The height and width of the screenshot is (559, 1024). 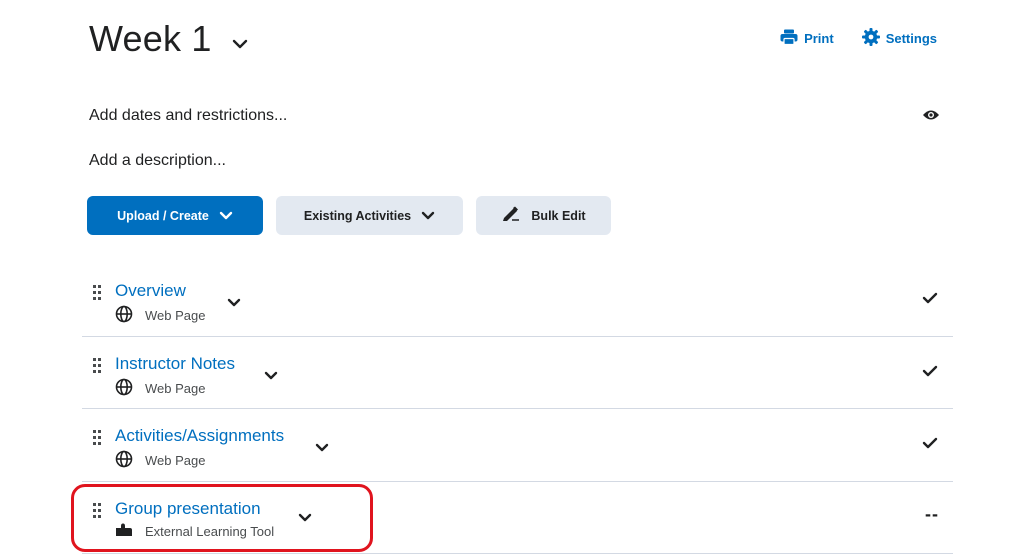 What do you see at coordinates (188, 509) in the screenshot?
I see `item-title-link: Group presentation` at bounding box center [188, 509].